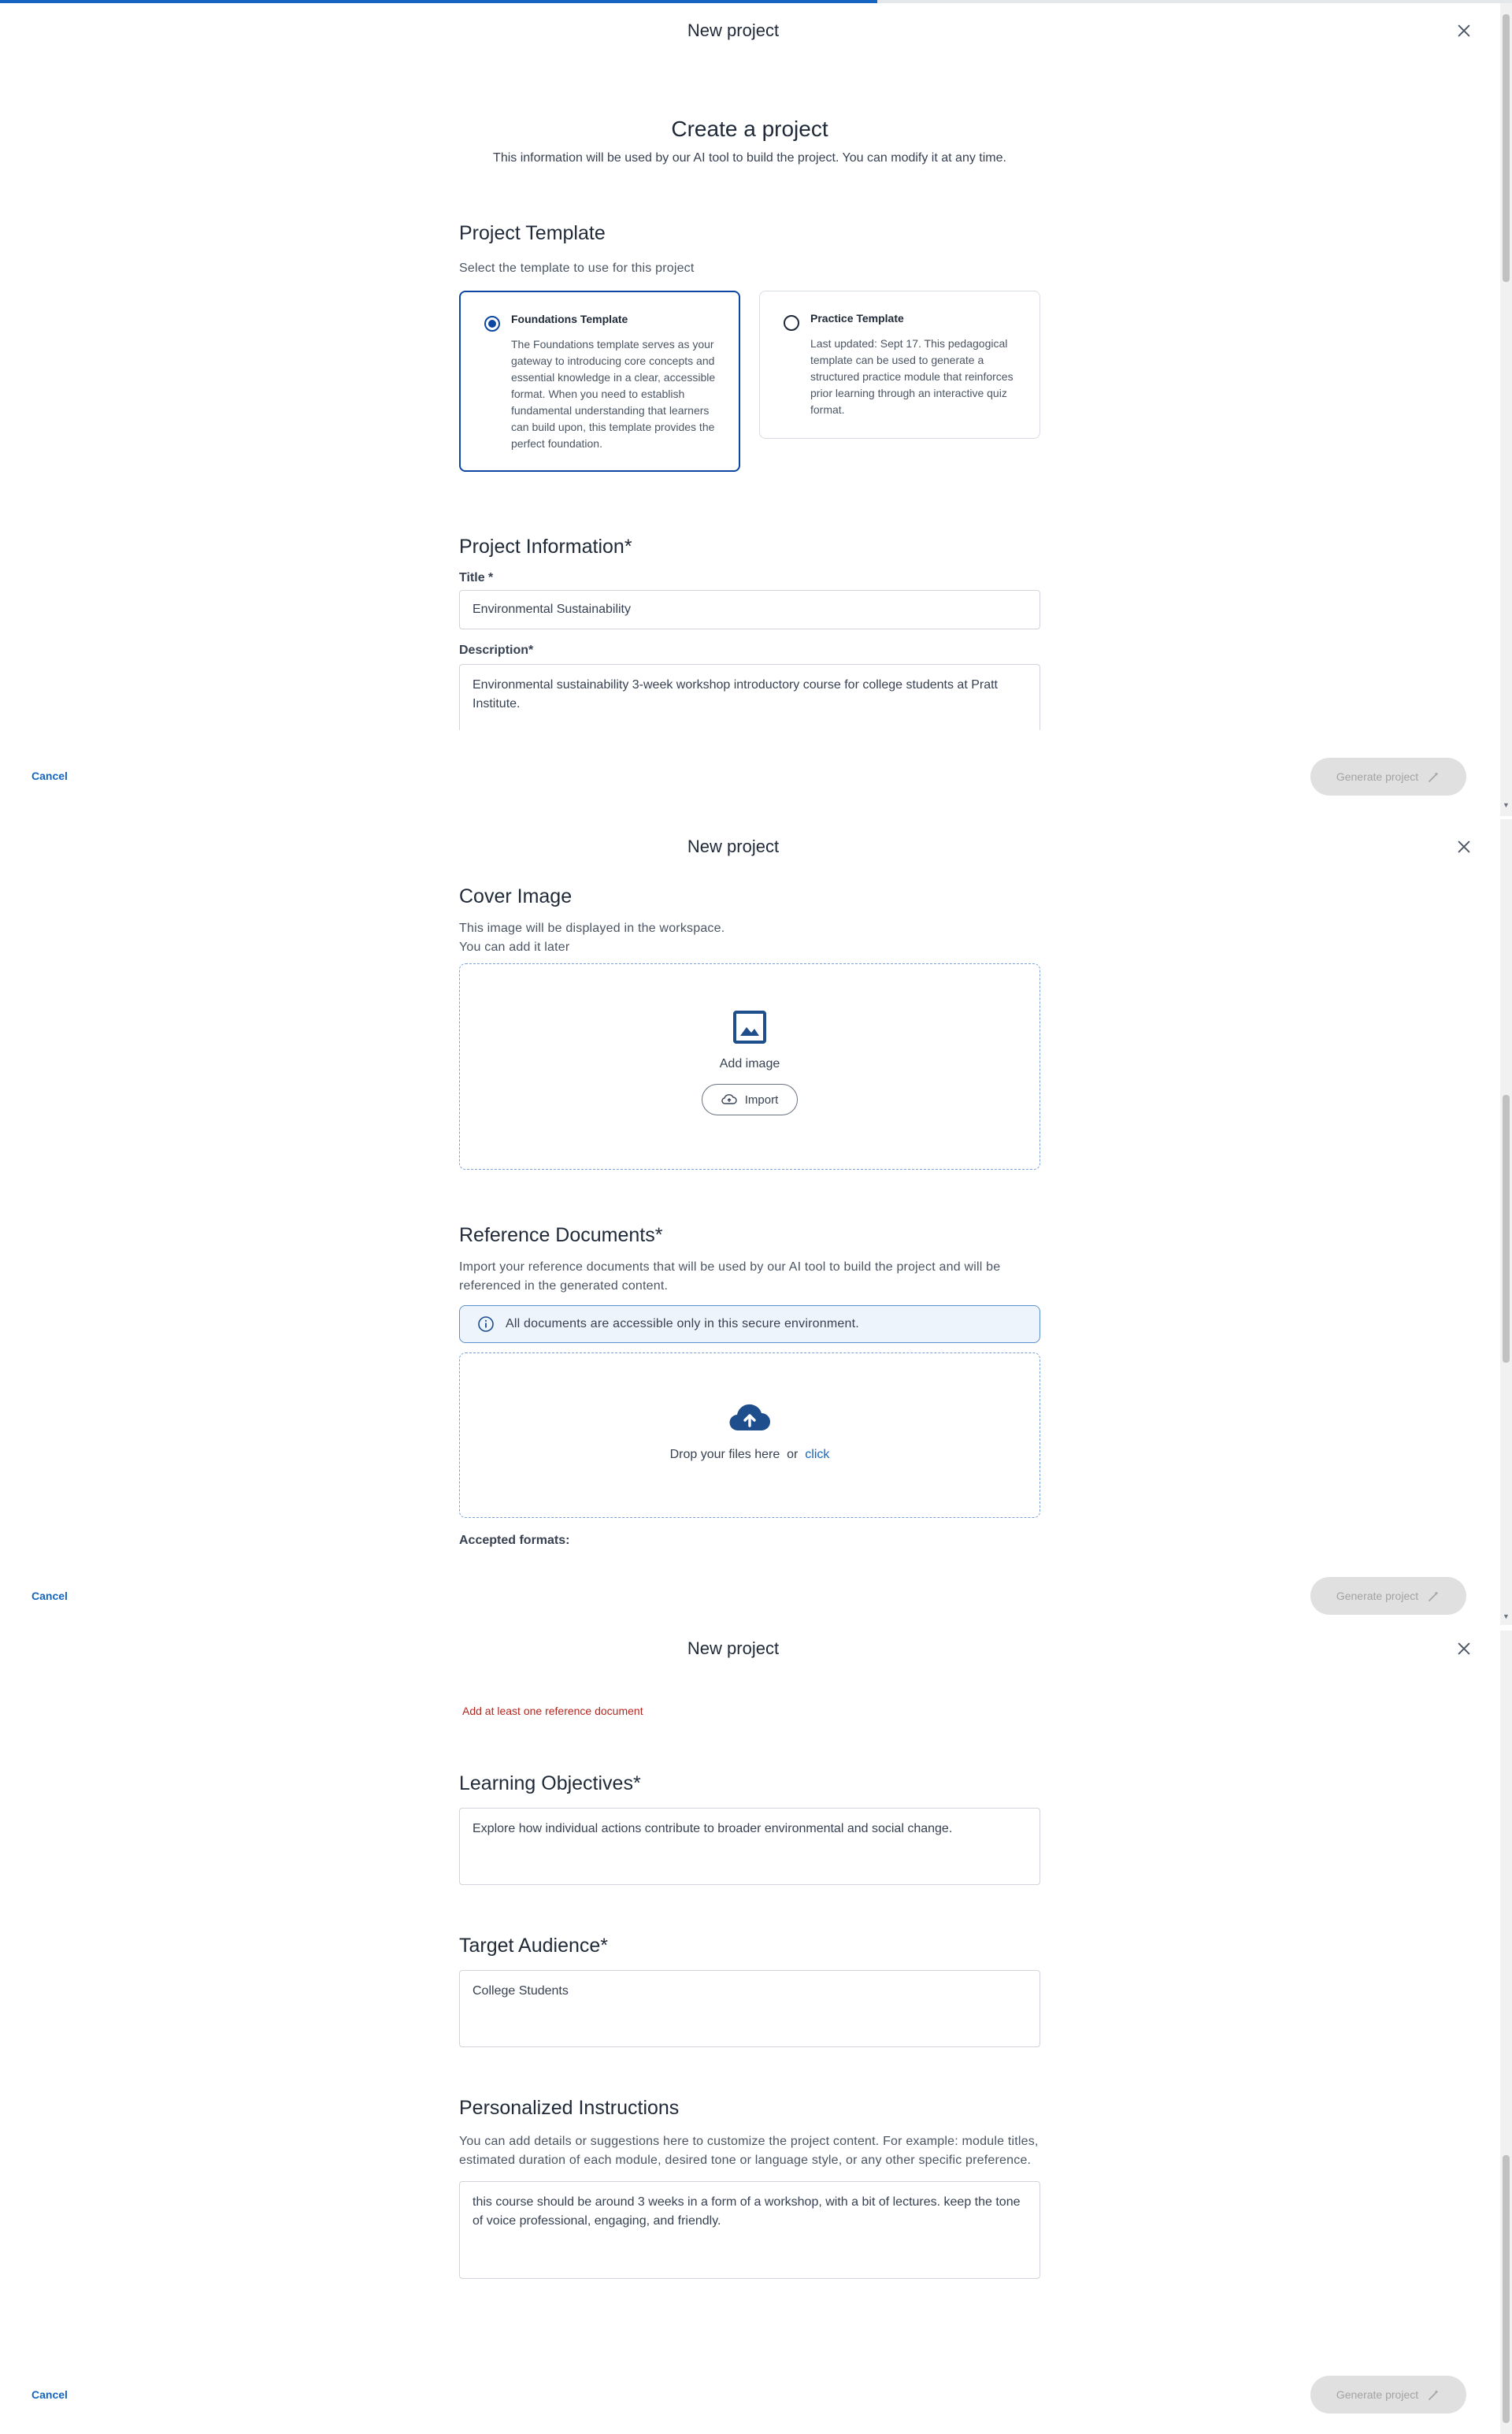  Describe the element at coordinates (749, 2008) in the screenshot. I see `target-audience-textarea: College Students` at that location.